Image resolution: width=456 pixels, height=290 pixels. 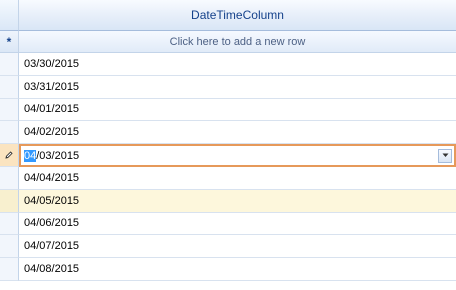 What do you see at coordinates (237, 224) in the screenshot?
I see `datetime-cell: 04/06/2015` at bounding box center [237, 224].